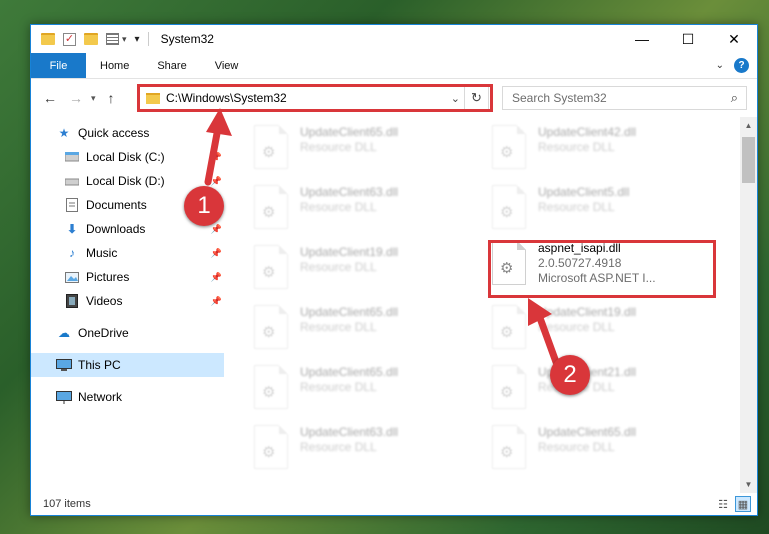  I want to click on callout-badge-two: 2, so click(570, 375).